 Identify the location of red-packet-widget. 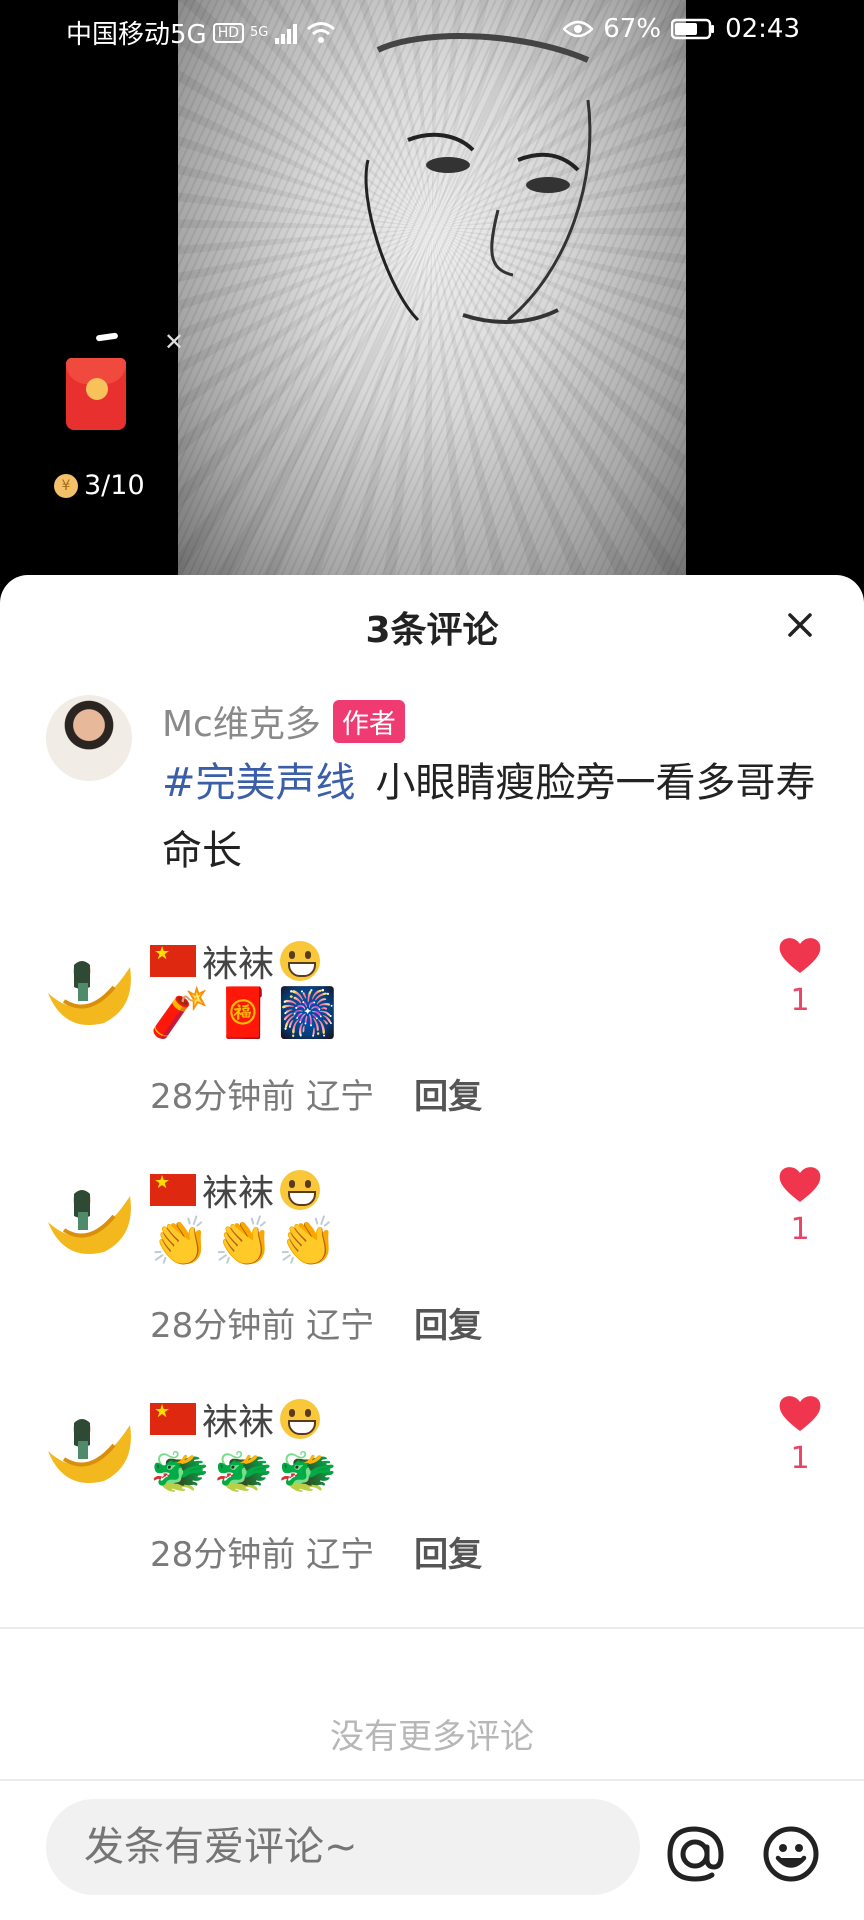
(100, 381).